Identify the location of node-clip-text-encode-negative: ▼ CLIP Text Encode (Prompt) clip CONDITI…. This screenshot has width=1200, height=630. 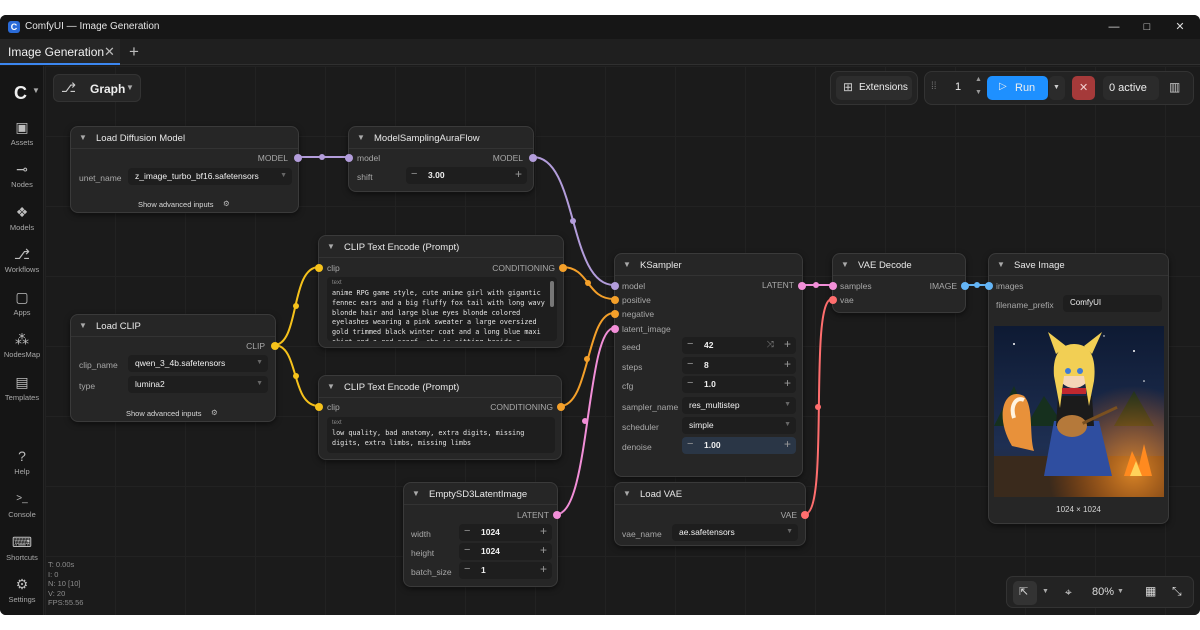
(440, 417).